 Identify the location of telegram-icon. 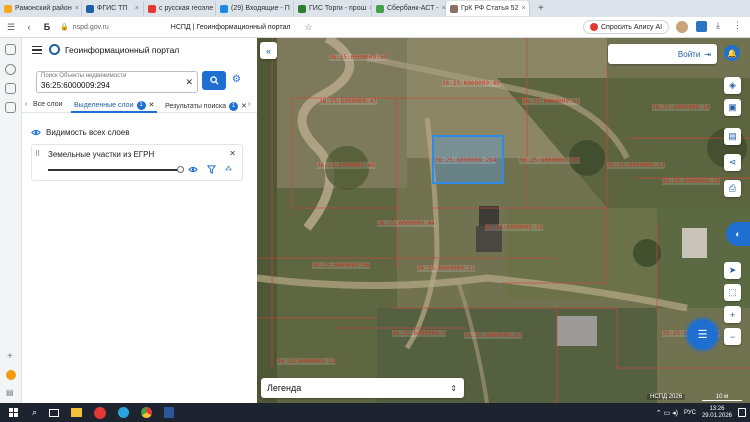
(124, 412).